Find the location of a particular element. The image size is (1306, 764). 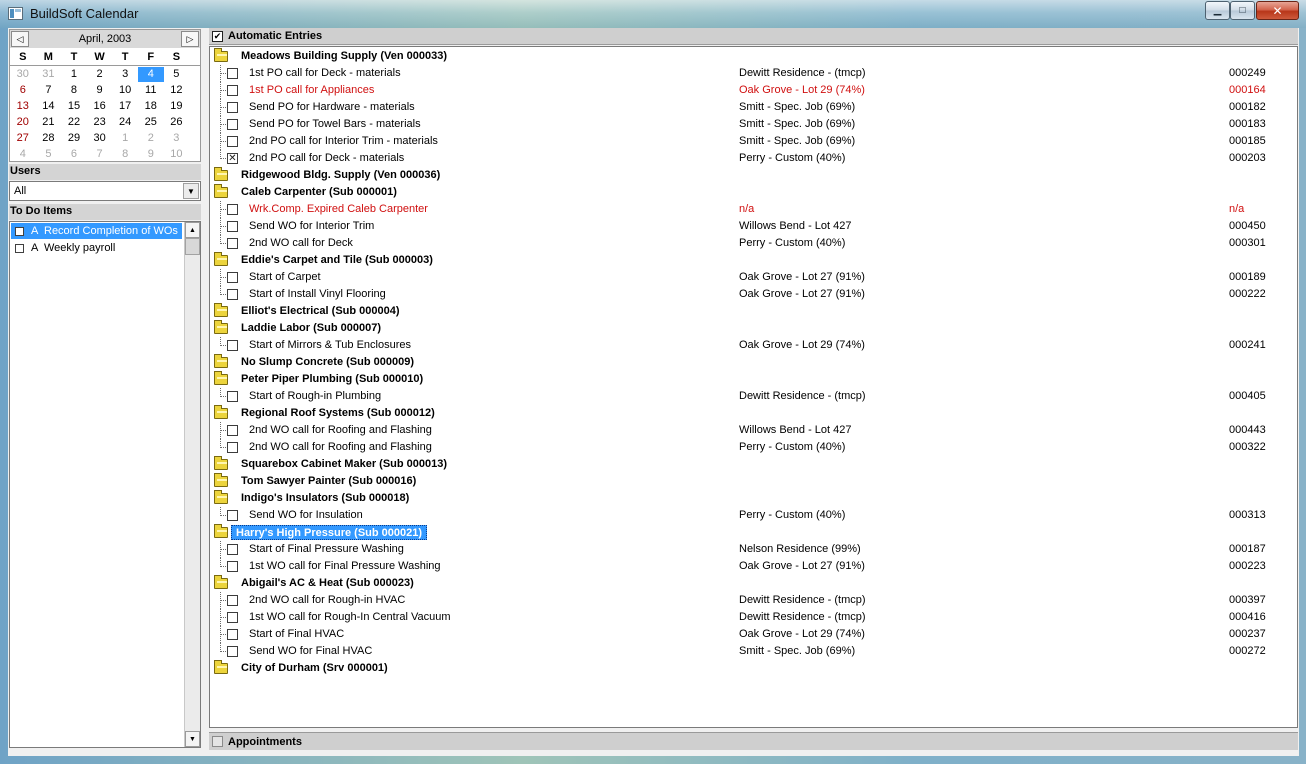

group-row: Ridgewood Bldg. Supply (Ven 000036) is located at coordinates (753, 175).